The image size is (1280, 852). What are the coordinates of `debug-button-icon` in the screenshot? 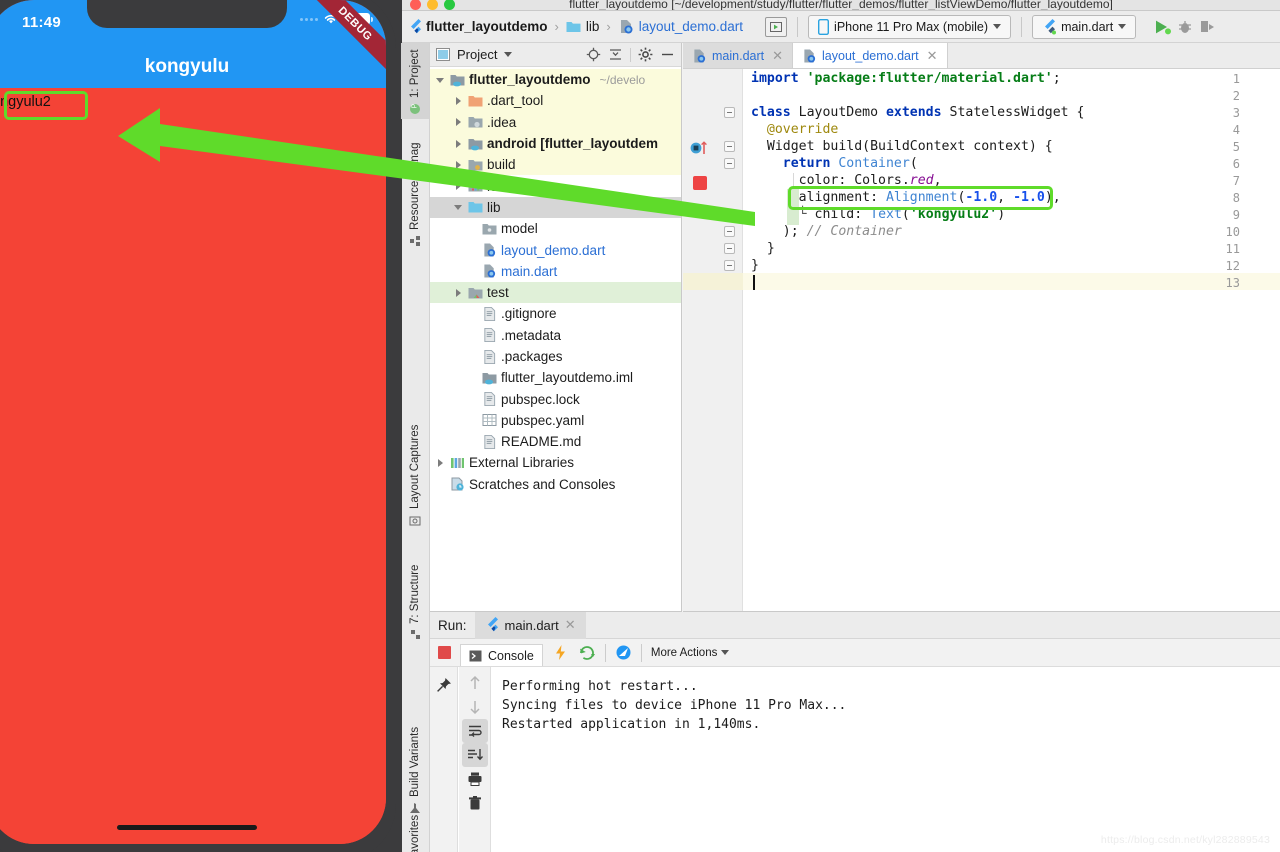 It's located at (1185, 27).